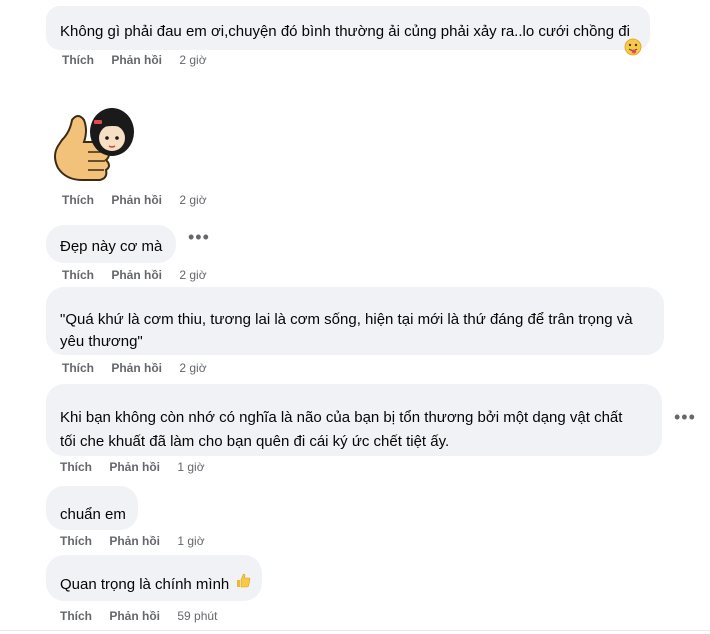 This screenshot has height=634, width=710. I want to click on comment-text-line-2: yêu thương", so click(101, 341).